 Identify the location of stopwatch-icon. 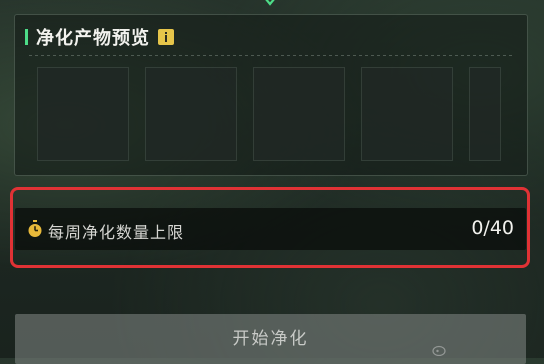
(35, 228).